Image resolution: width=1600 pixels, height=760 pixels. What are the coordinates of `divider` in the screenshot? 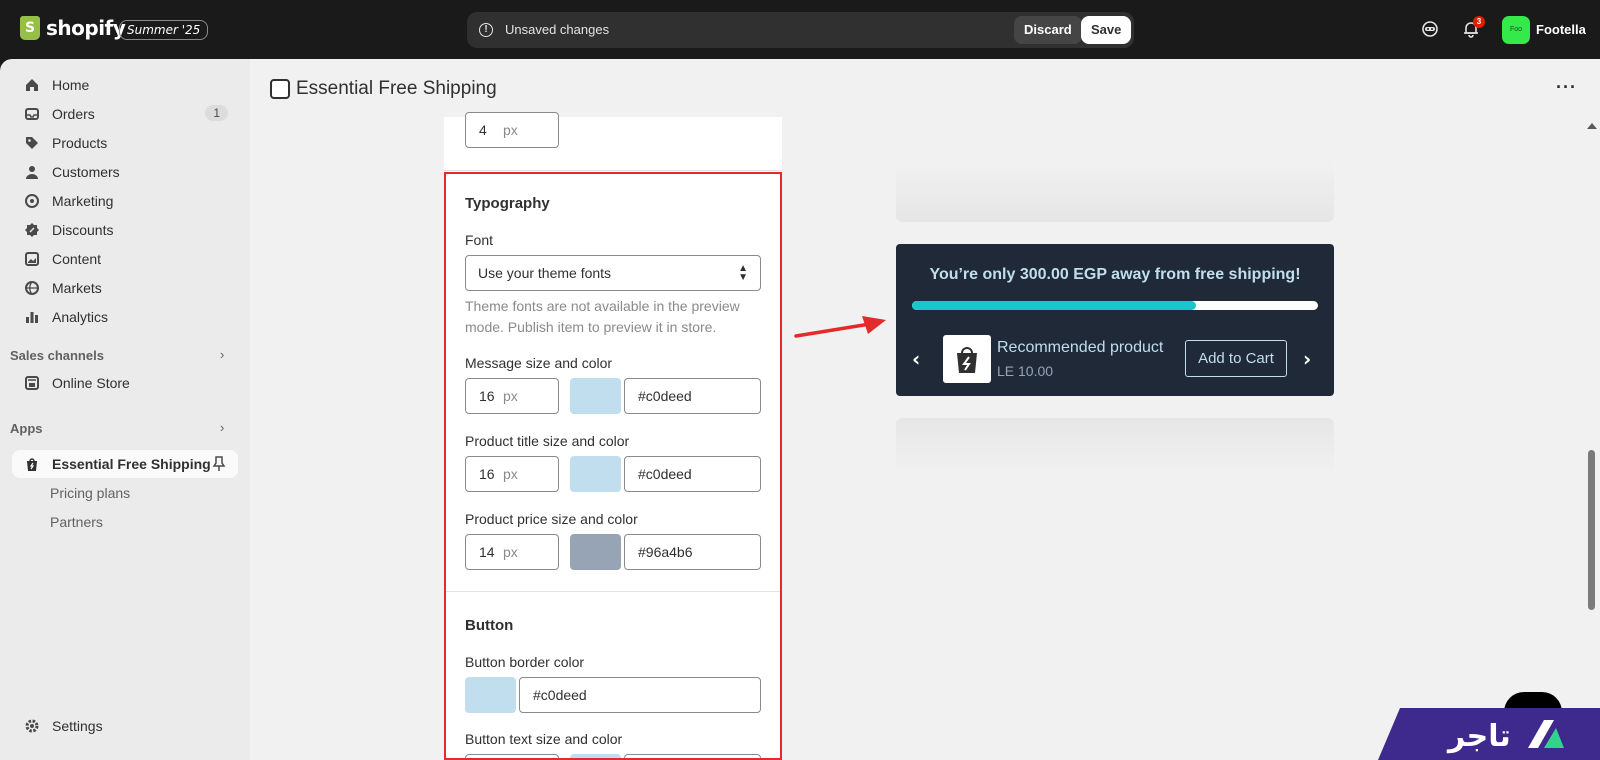 It's located at (613, 170).